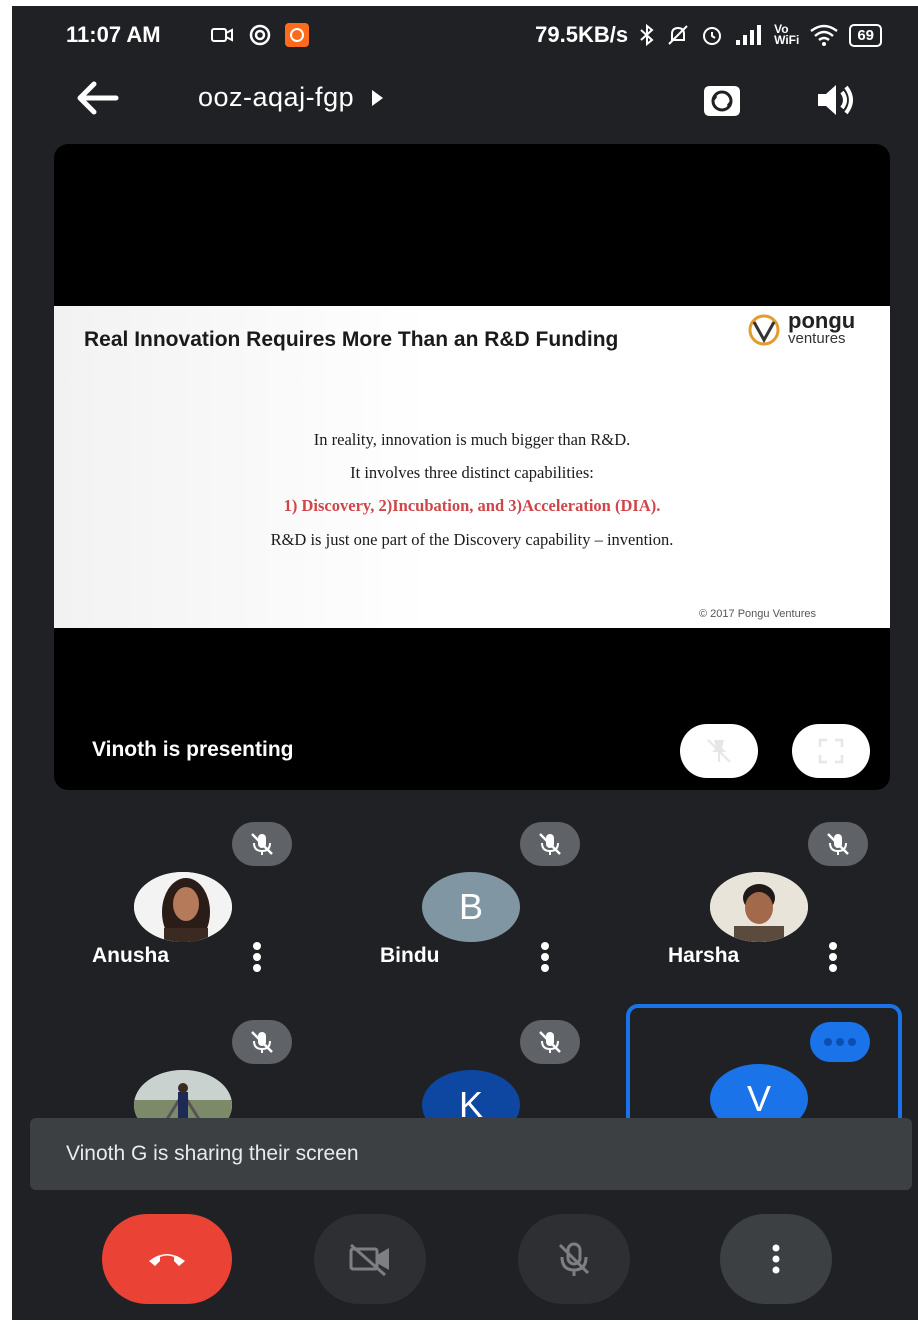 This screenshot has height=1324, width=918. I want to click on network-speed: 79.5KB/s, so click(582, 34).